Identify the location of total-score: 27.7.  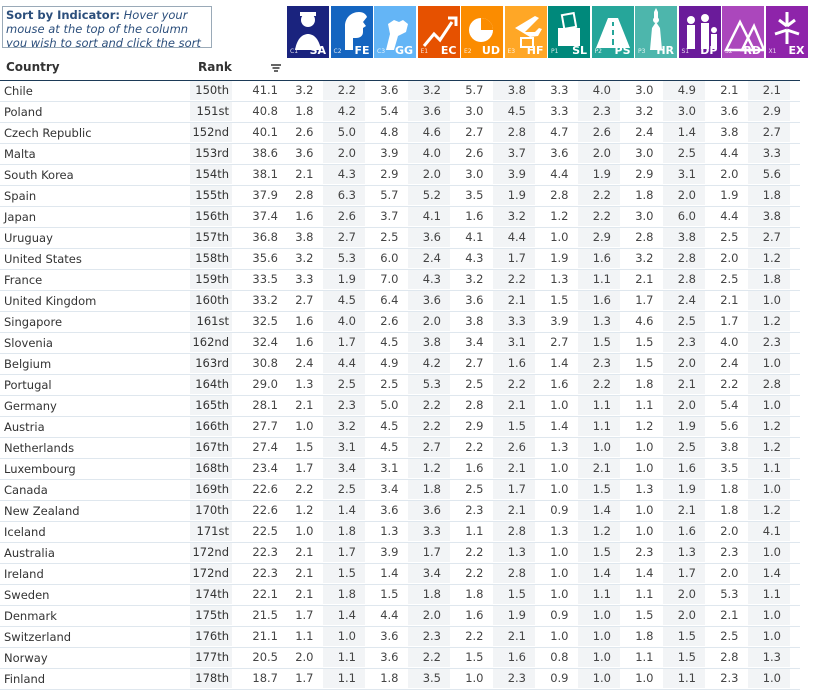
(265, 426).